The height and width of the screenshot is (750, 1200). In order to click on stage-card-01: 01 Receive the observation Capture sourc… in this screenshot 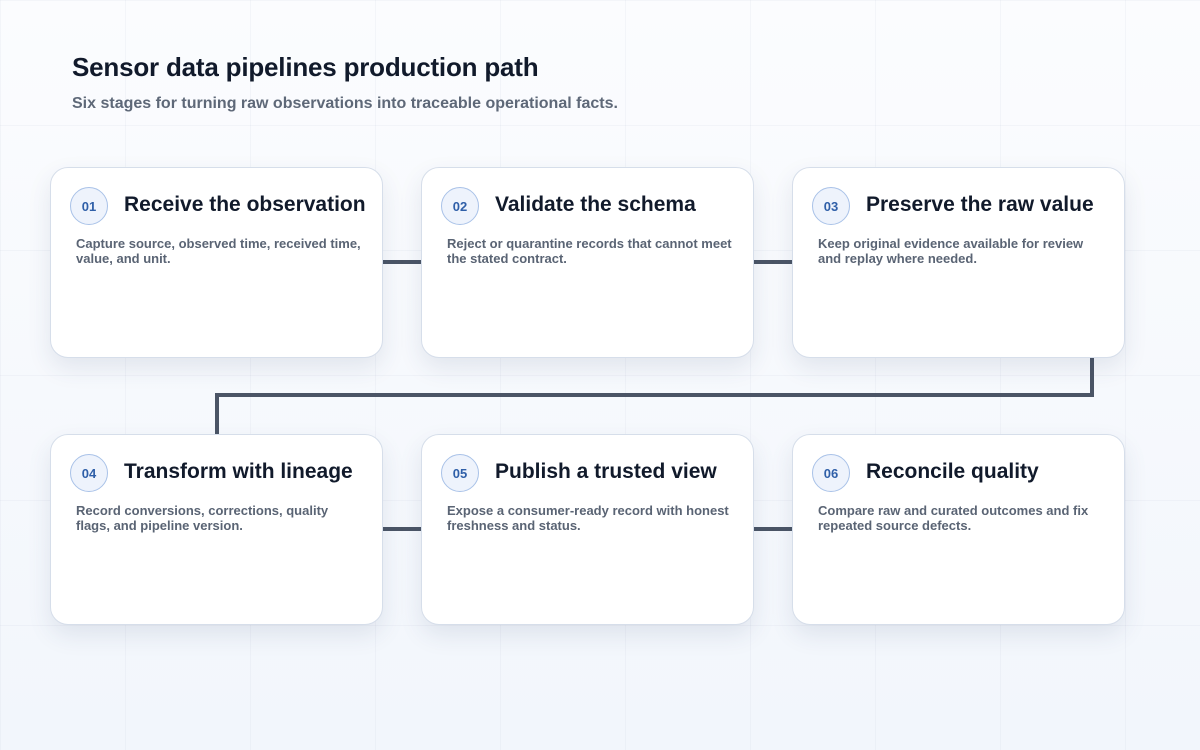, I will do `click(216, 262)`.